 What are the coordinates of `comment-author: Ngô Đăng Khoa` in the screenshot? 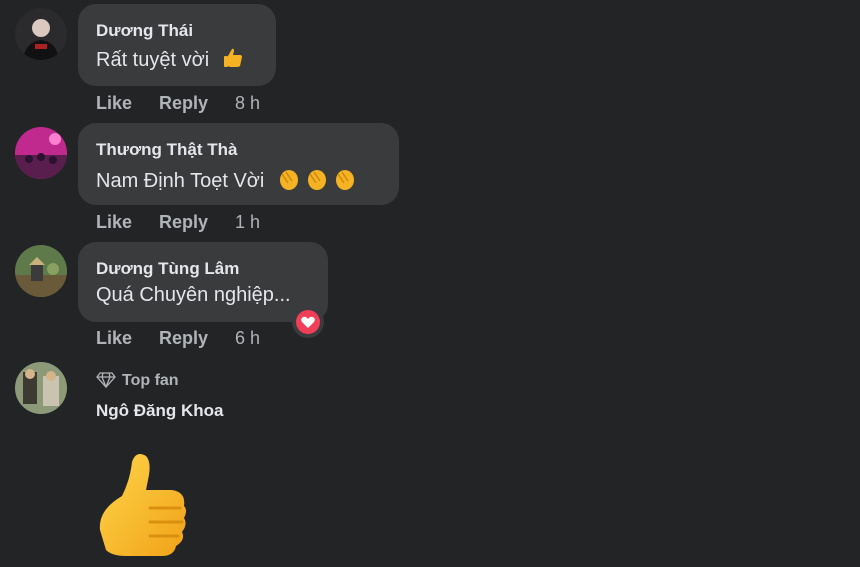 It's located at (160, 411).